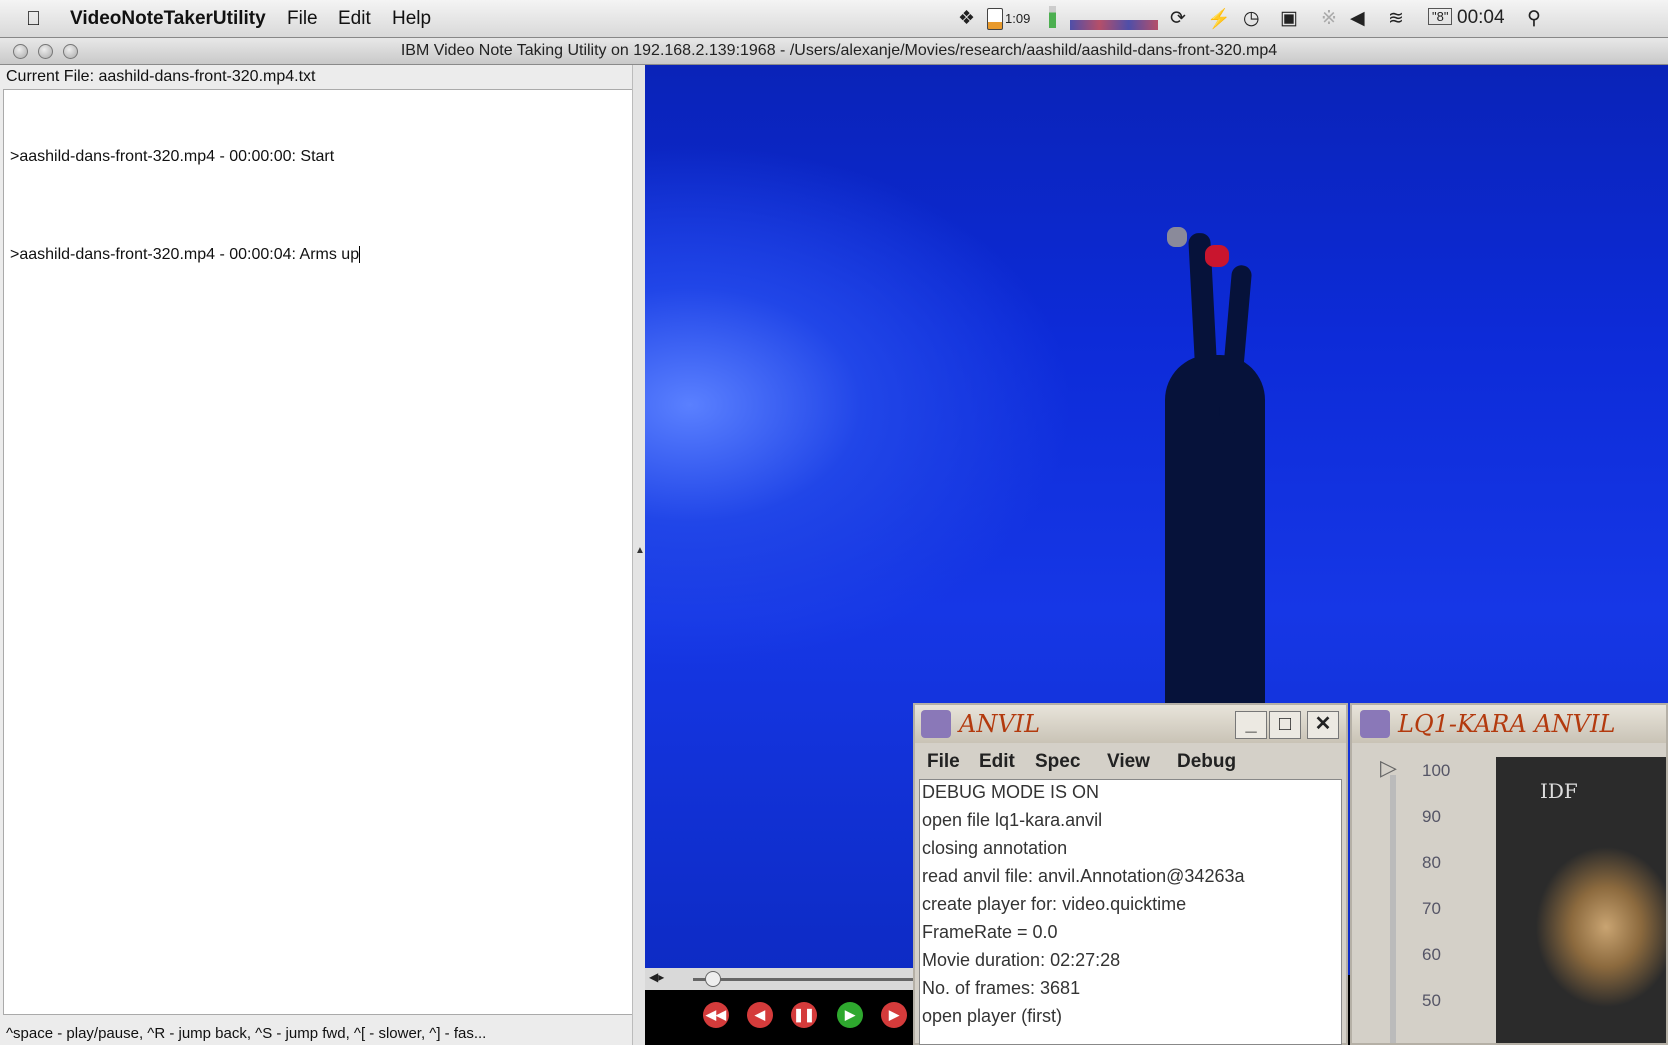  What do you see at coordinates (1178, 18) in the screenshot?
I see `sync-icon: ⟳` at bounding box center [1178, 18].